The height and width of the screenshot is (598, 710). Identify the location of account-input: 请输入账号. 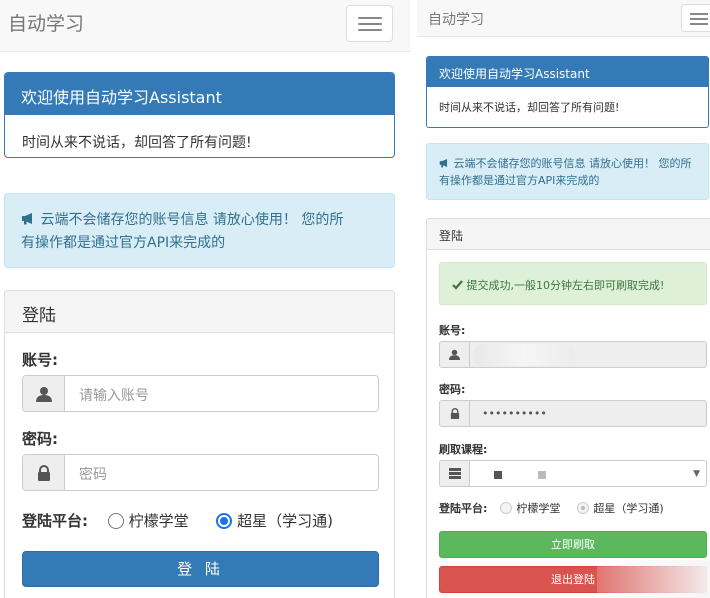
(200, 393).